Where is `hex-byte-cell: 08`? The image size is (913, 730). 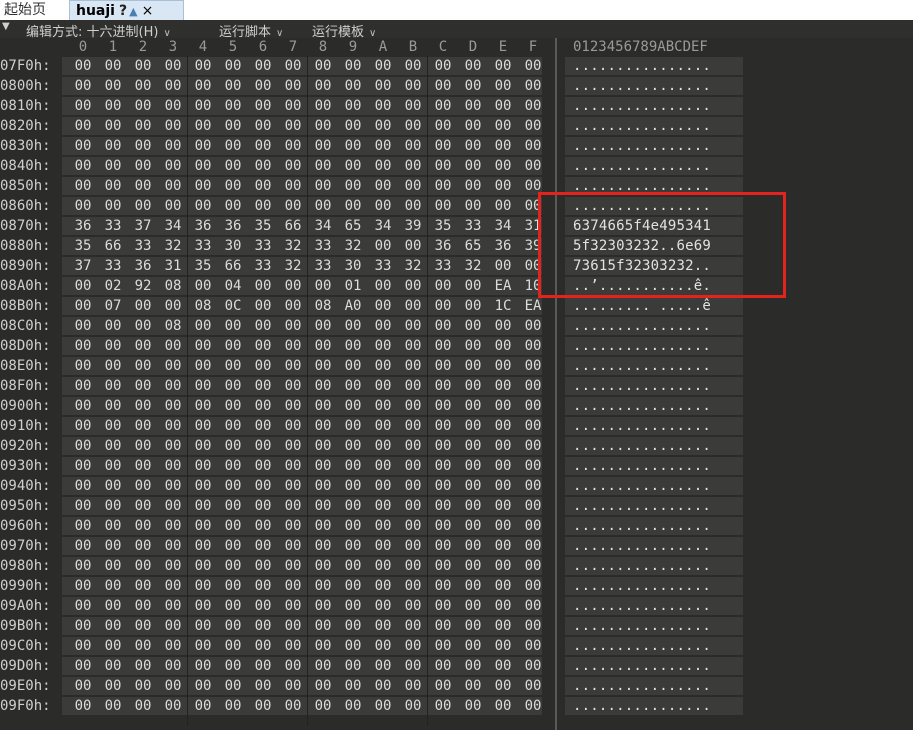 hex-byte-cell: 08 is located at coordinates (173, 326).